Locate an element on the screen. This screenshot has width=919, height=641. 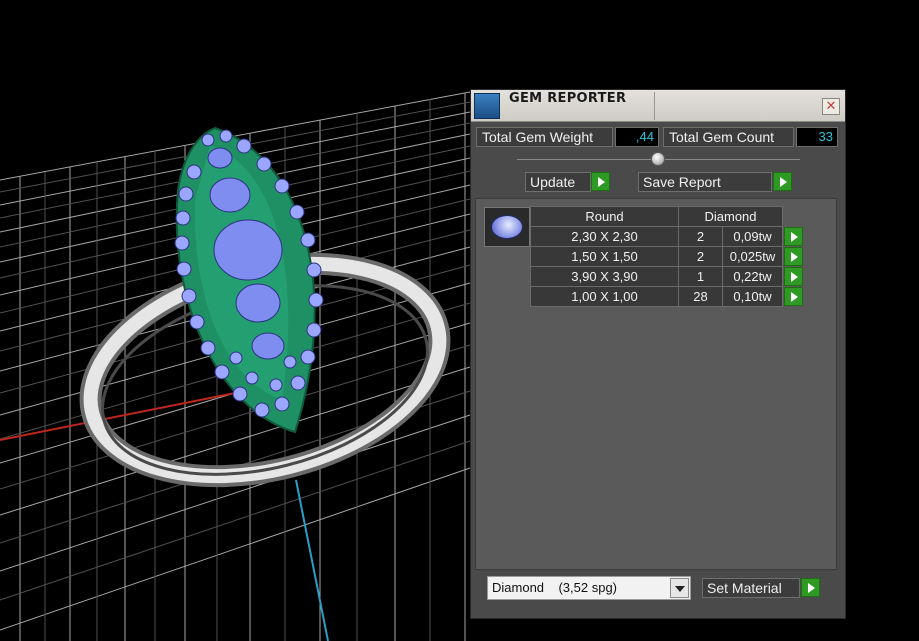
material-header: Diamond is located at coordinates (730, 216).